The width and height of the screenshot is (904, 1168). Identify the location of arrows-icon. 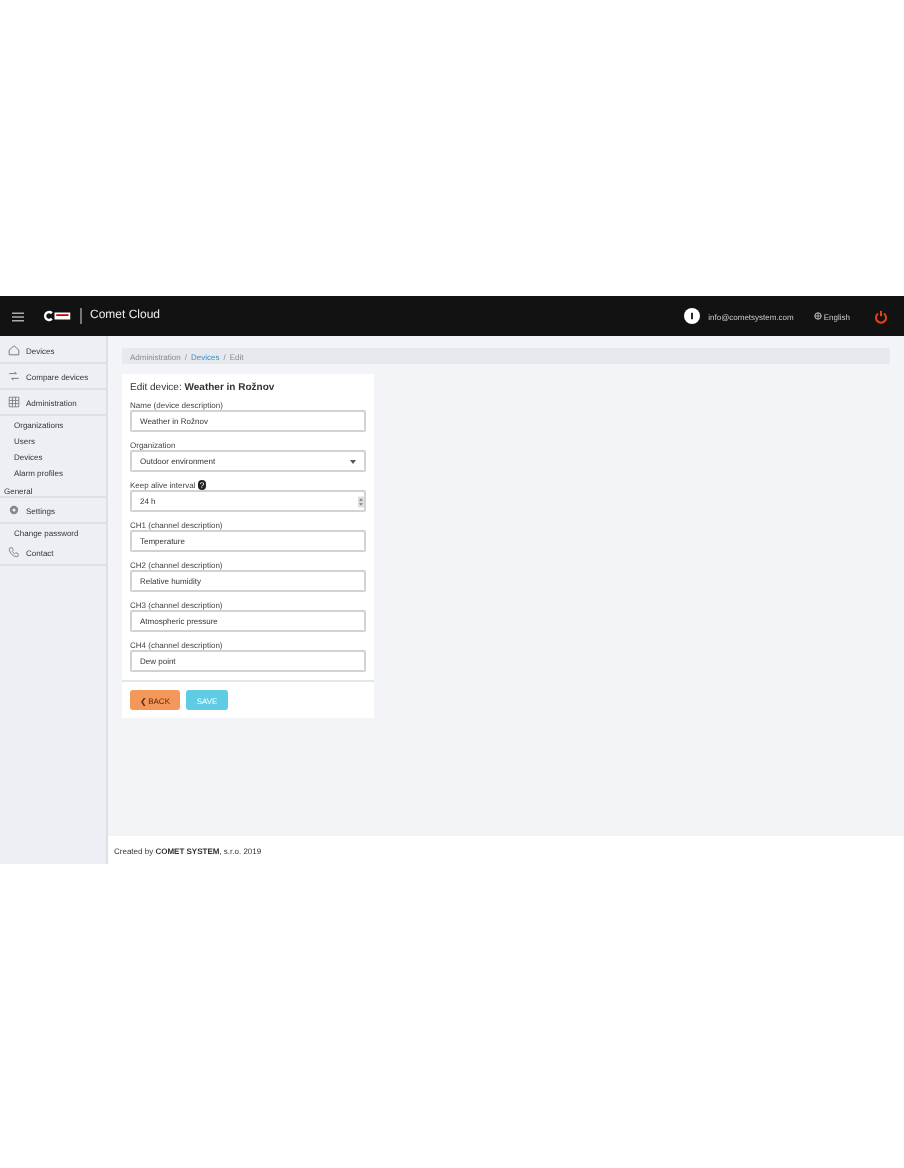
(14, 376).